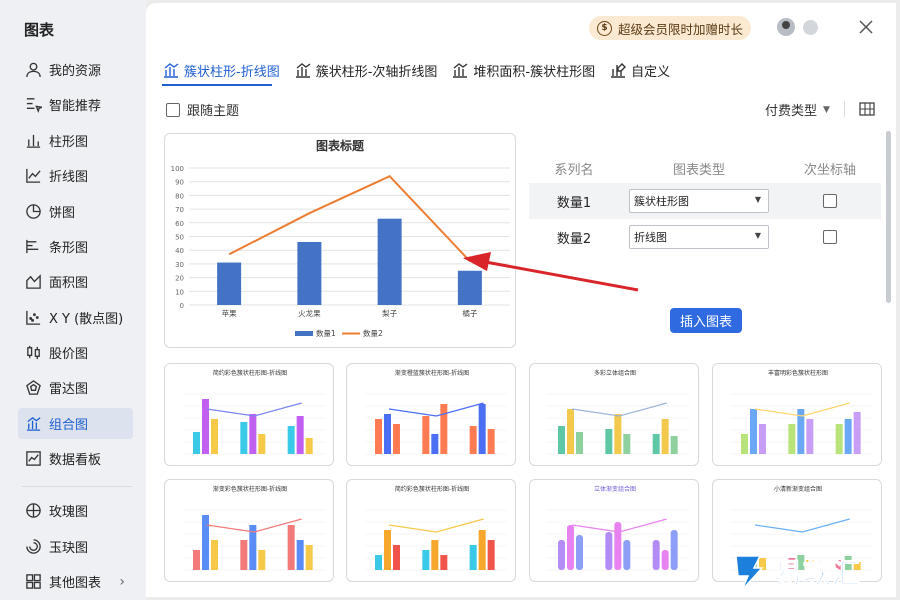  Describe the element at coordinates (77, 486) in the screenshot. I see `sidebar-divider` at that location.